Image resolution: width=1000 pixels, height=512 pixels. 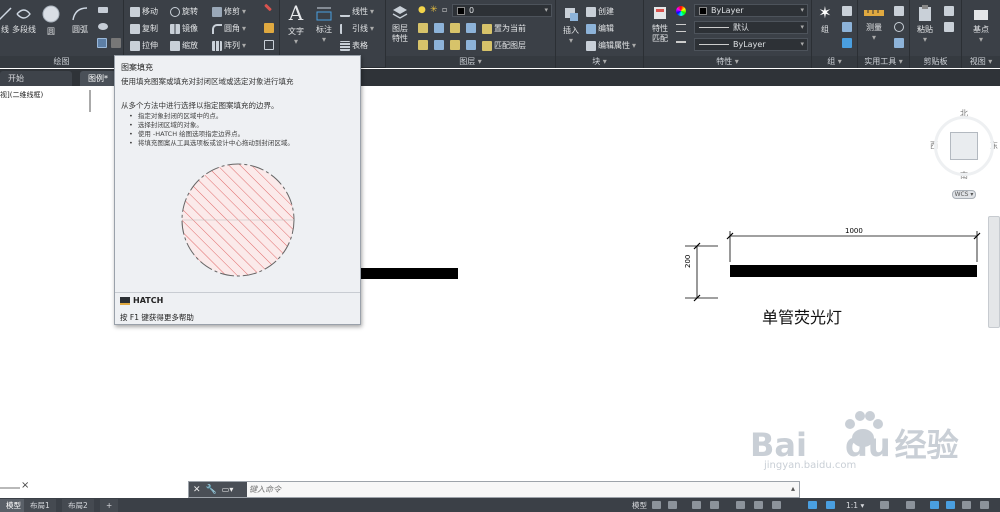 What do you see at coordinates (24, 20) in the screenshot?
I see `polyline-button: 多段线` at bounding box center [24, 20].